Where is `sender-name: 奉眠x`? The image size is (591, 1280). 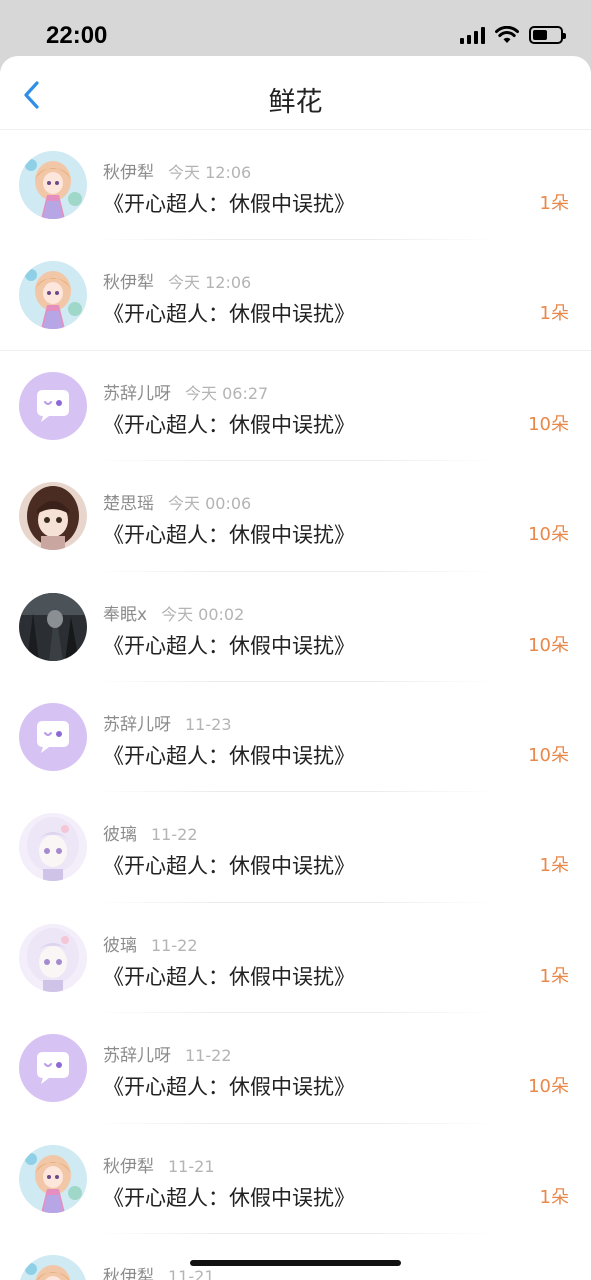
sender-name: 奉眠x is located at coordinates (125, 615).